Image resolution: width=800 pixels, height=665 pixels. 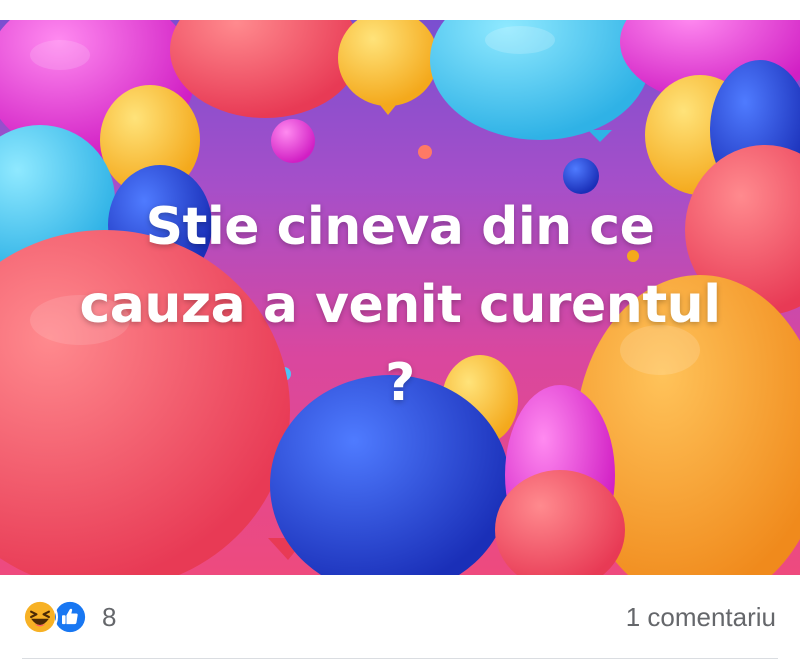 I want to click on post-text-line-2: cauza a venit curentul, so click(x=400, y=305).